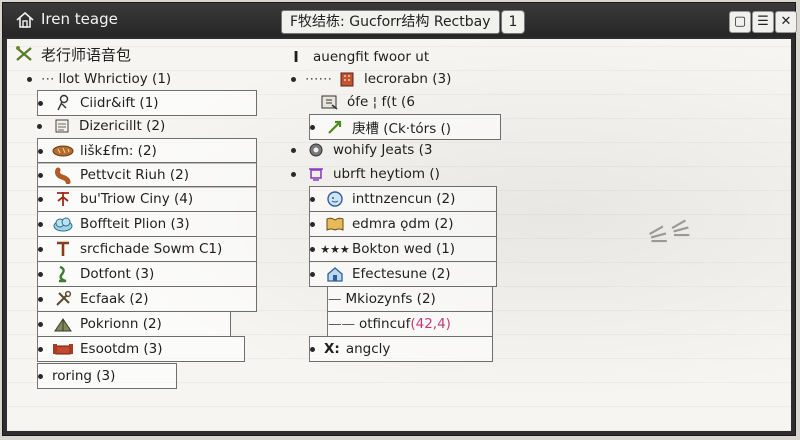 The image size is (800, 440). I want to click on count-badge: 1, so click(513, 22).